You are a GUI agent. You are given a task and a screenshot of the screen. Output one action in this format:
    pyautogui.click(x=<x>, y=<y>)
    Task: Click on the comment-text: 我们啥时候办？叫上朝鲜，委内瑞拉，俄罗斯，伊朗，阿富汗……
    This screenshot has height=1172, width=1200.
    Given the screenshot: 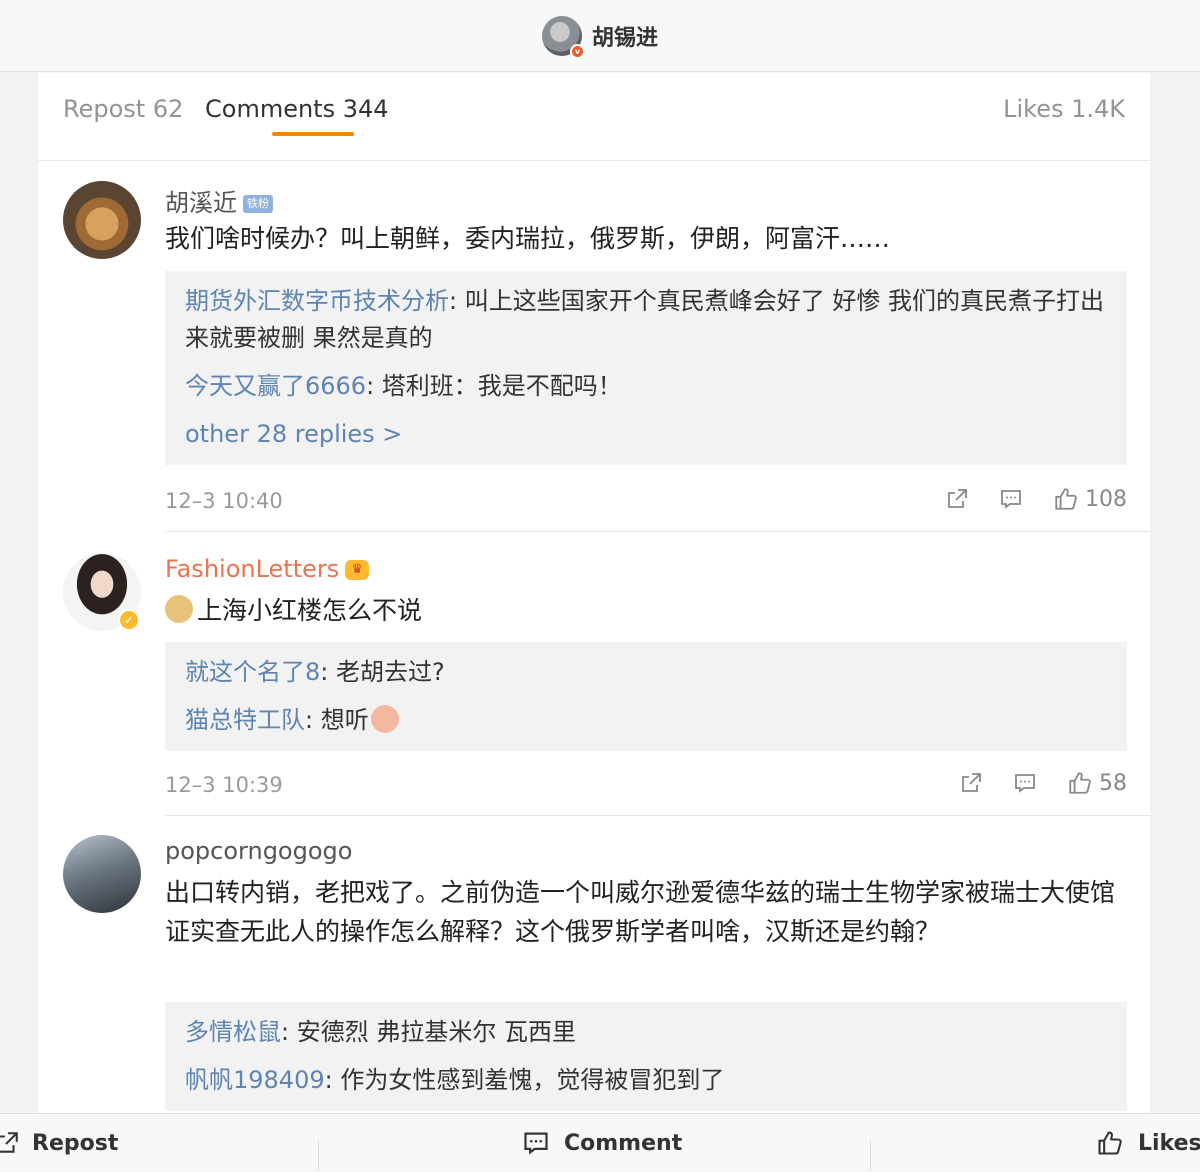 What is the action you would take?
    pyautogui.click(x=528, y=238)
    